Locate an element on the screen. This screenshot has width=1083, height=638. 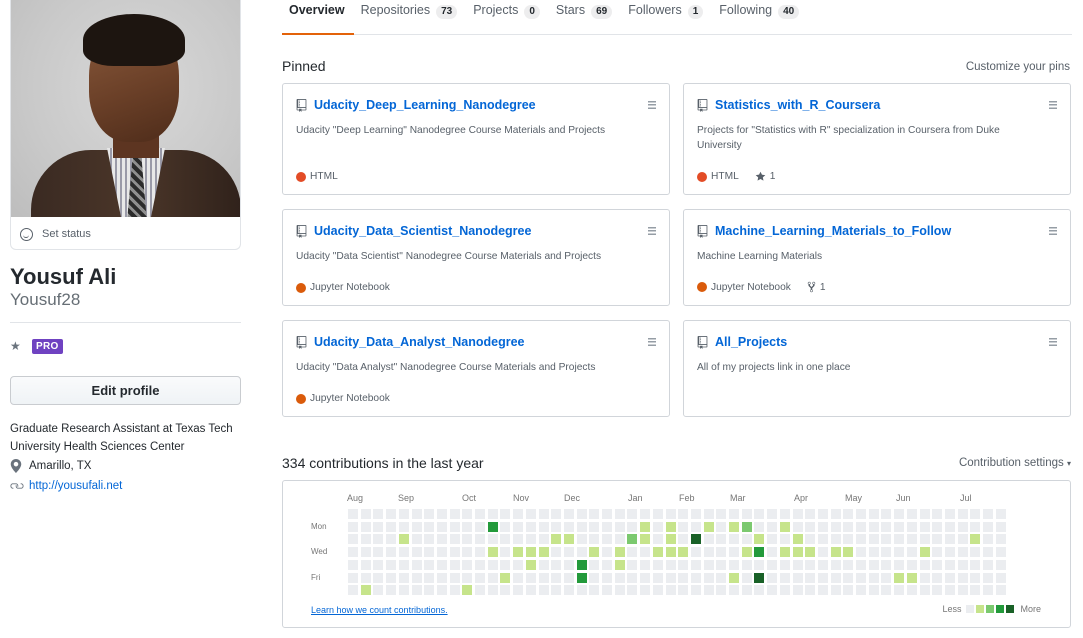
set-status-button: Set status is located at coordinates (125, 234).